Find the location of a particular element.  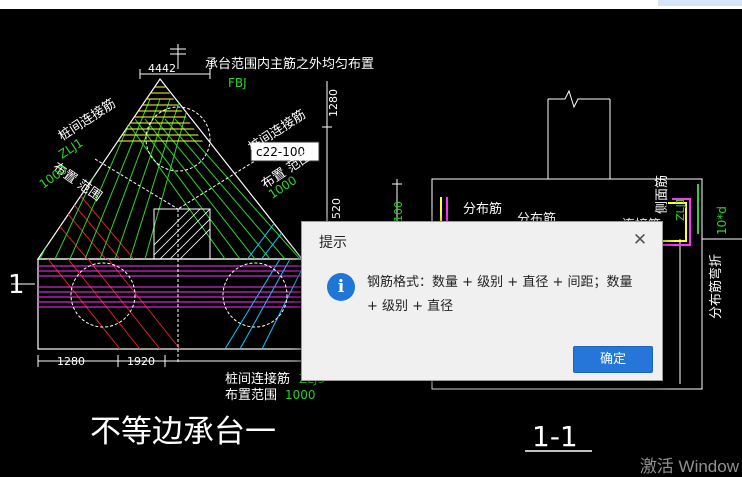

info-icon: i is located at coordinates (341, 287).